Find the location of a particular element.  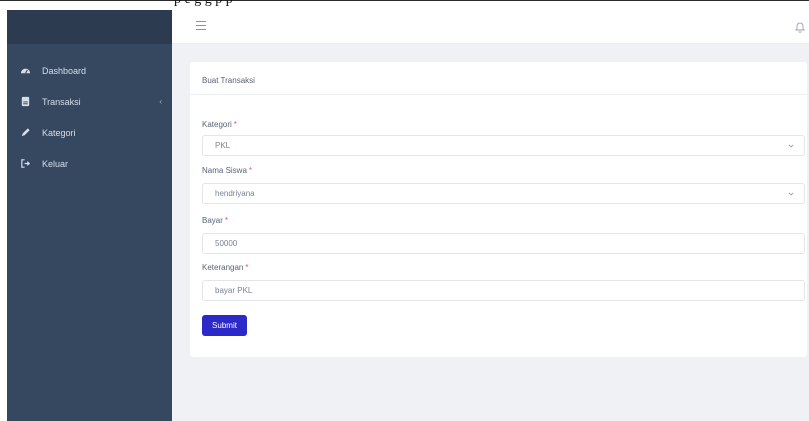

bell-icon is located at coordinates (800, 26).